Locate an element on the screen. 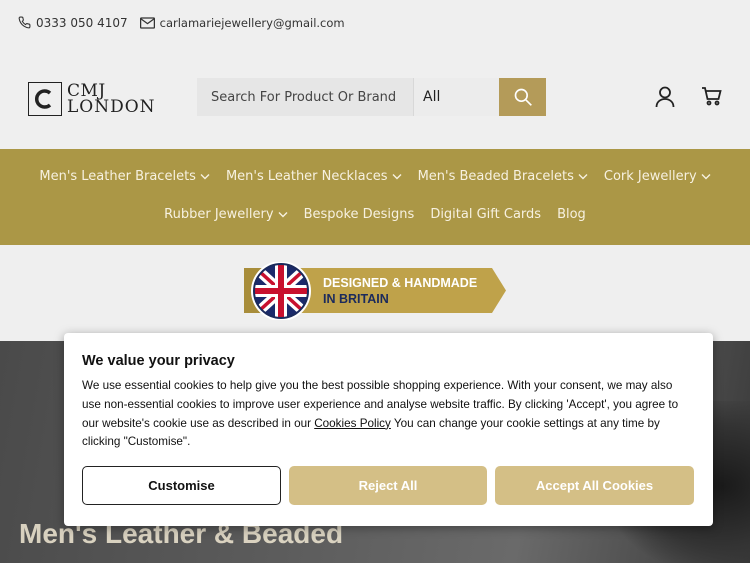 The height and width of the screenshot is (563, 750). nav-item-digital-gift-cards: Digital Gift Cards is located at coordinates (485, 214).